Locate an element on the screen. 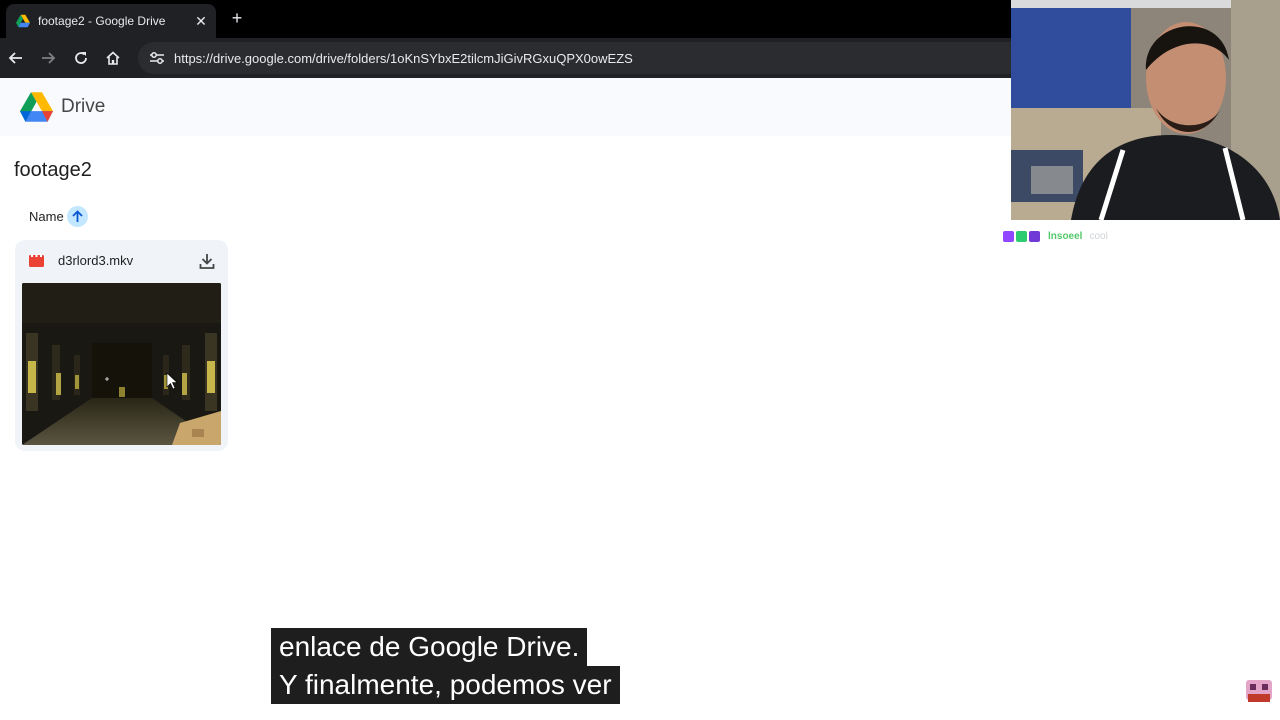 Image resolution: width=1280 pixels, height=720 pixels. forward-button is located at coordinates (48, 58).